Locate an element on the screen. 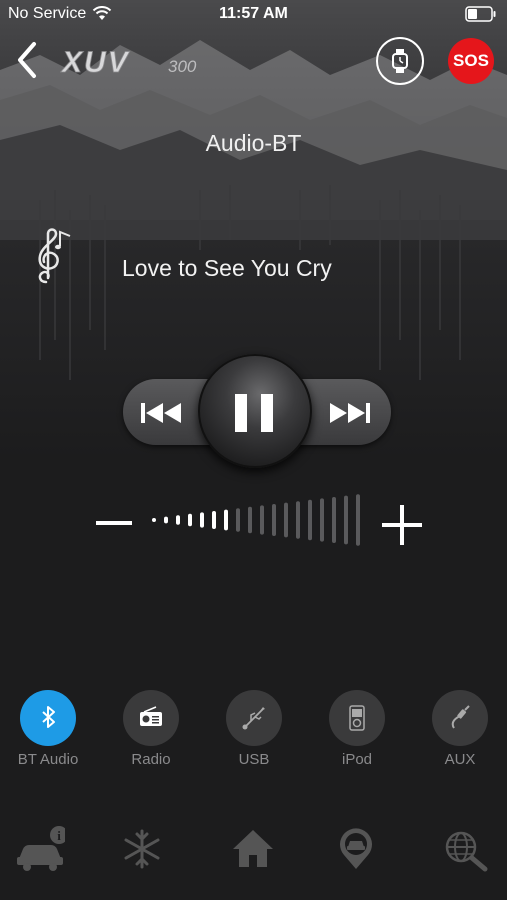 This screenshot has height=900, width=507. home-icon is located at coordinates (253, 848).